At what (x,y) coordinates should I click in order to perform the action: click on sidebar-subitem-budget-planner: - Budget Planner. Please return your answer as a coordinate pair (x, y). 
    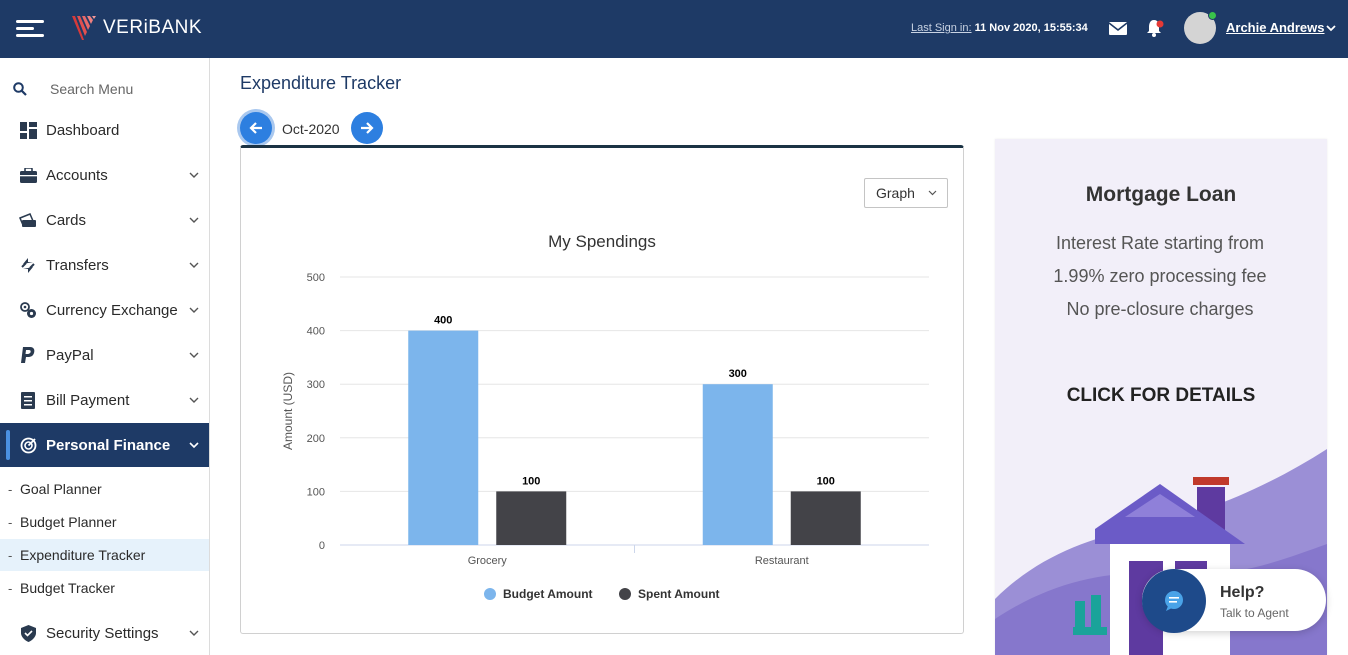
    Looking at the image, I should click on (104, 522).